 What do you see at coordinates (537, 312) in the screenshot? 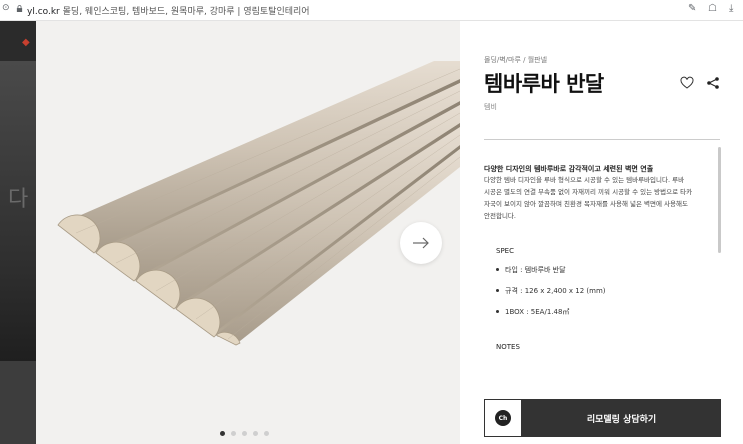
I see `spec-text: 1BOX : 5EA/1.48㎡` at bounding box center [537, 312].